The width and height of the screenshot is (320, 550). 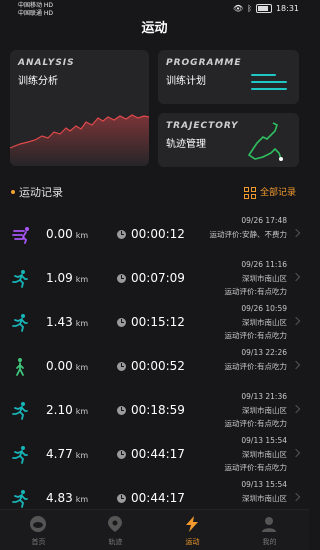 What do you see at coordinates (269, 530) in the screenshot?
I see `tab-profile: 我的` at bounding box center [269, 530].